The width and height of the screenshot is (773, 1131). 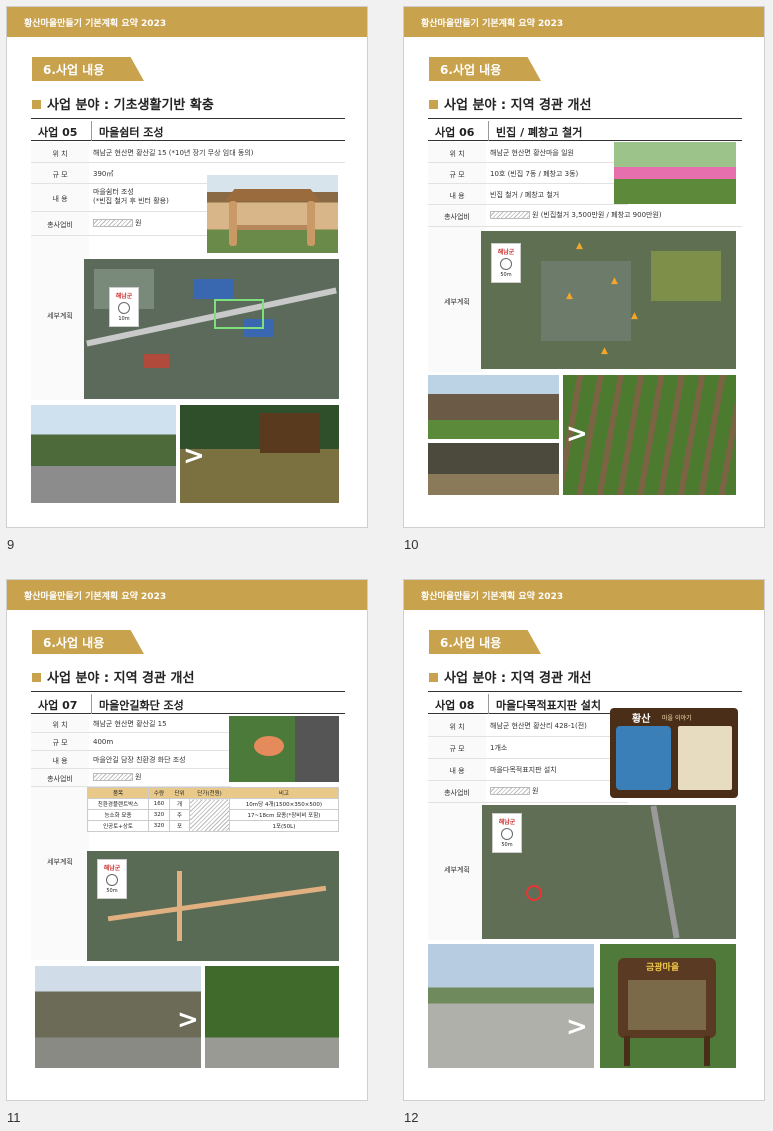 What do you see at coordinates (511, 1006) in the screenshot?
I see `photo-install-site` at bounding box center [511, 1006].